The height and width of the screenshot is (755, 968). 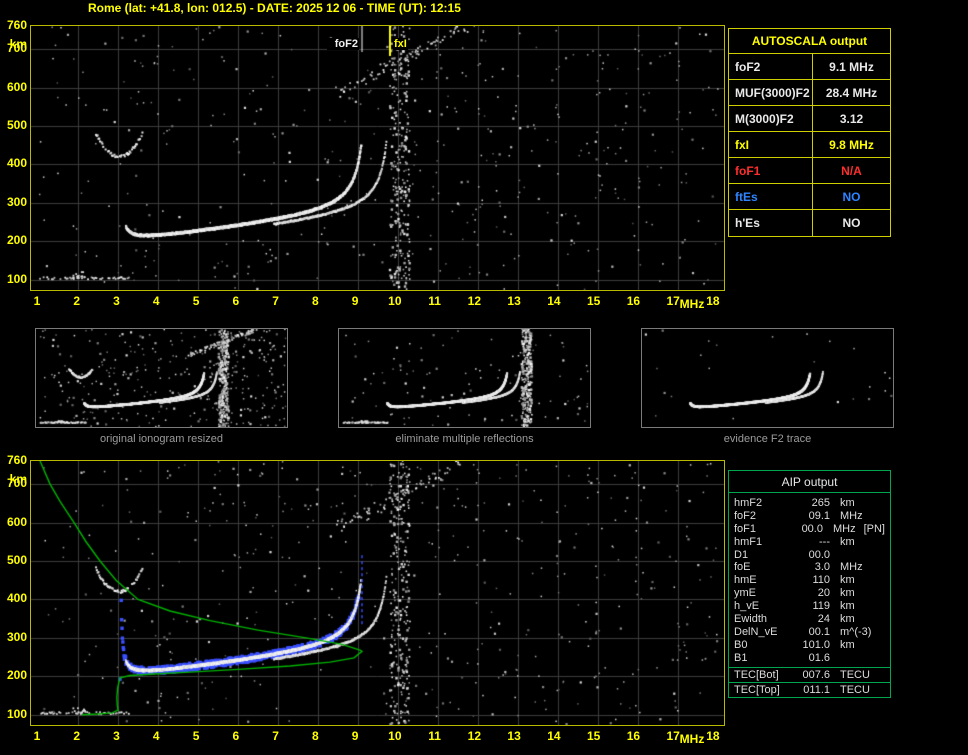 I want to click on aip-value: 00.1, so click(x=819, y=631).